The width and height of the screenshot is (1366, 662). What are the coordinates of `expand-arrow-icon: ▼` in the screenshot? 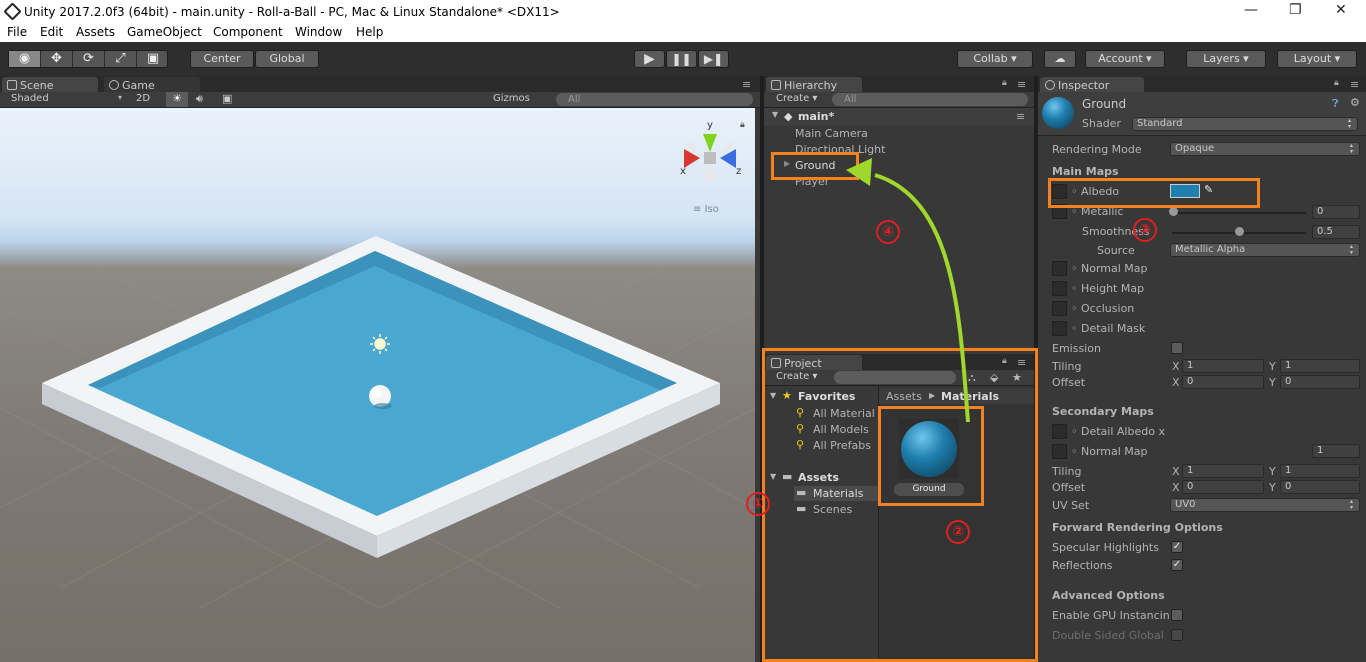 It's located at (775, 114).